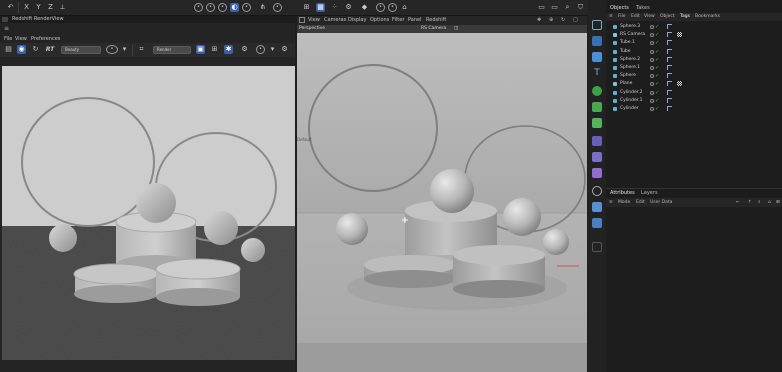 This screenshot has width=782, height=372. What do you see at coordinates (35, 49) in the screenshot?
I see `refresh-icon: ↻` at bounding box center [35, 49].